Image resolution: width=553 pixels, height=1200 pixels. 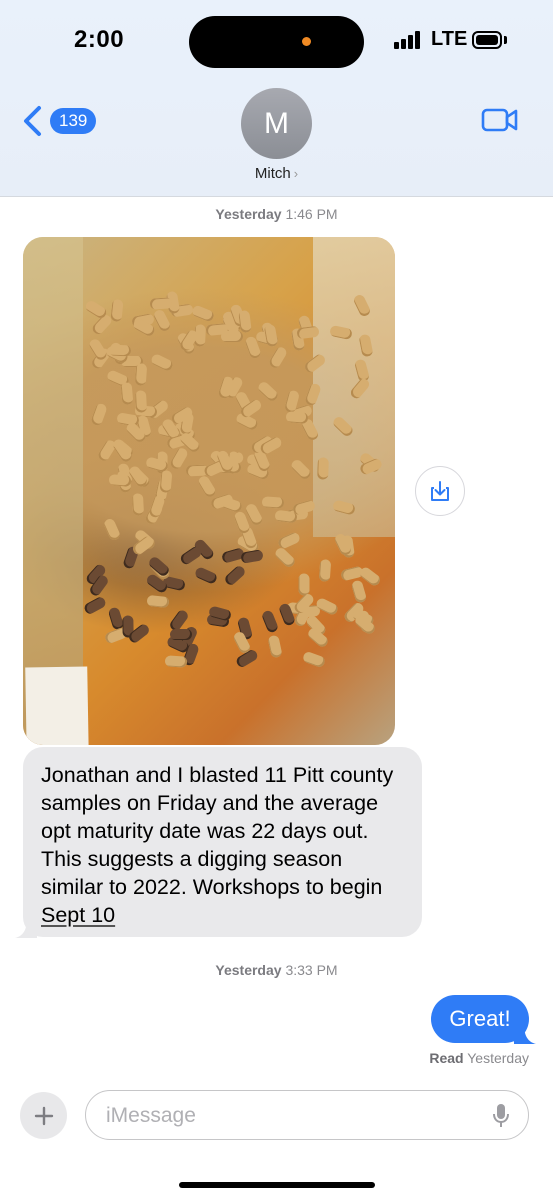 I want to click on video-camera-icon, so click(x=500, y=120).